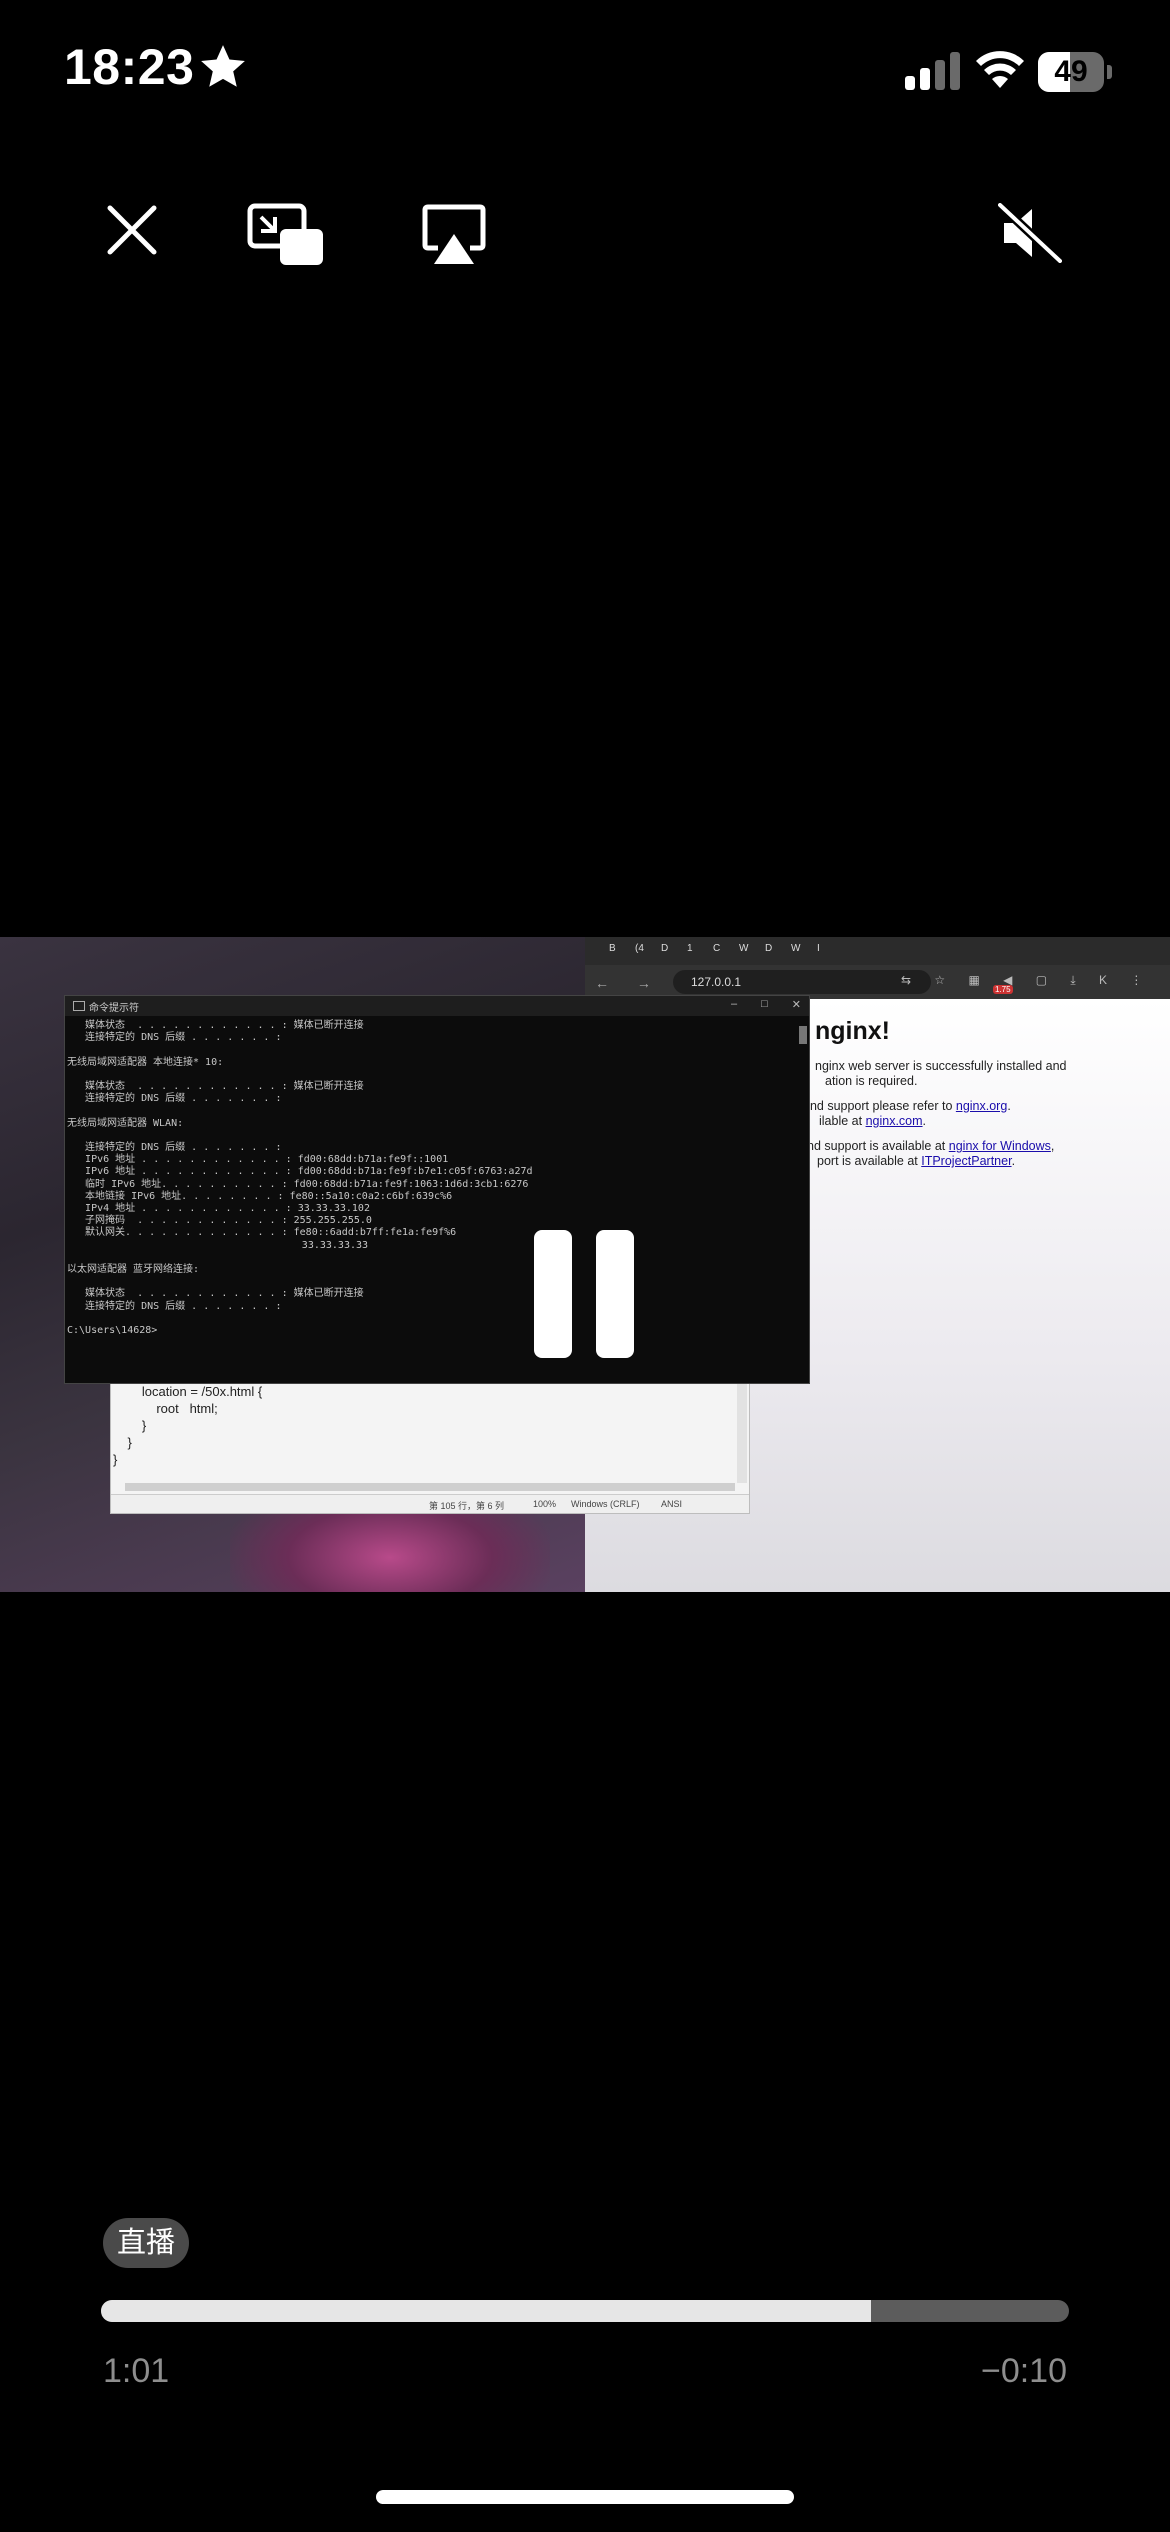 The width and height of the screenshot is (1170, 2532). I want to click on cmd-titlebar: 命令提示符 – □ ✕, so click(437, 1006).